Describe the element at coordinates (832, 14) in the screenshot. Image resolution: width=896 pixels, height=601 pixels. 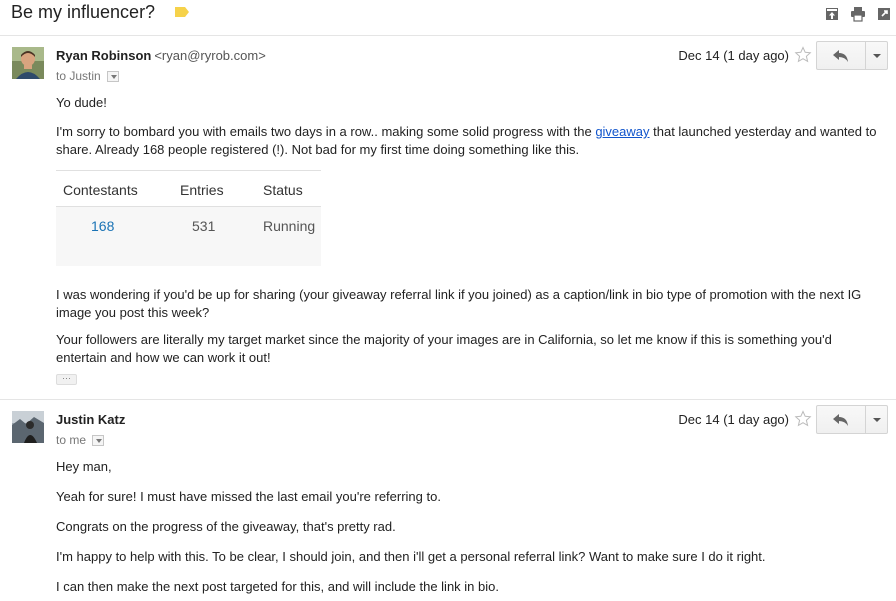
I see `archive-up-icon` at that location.